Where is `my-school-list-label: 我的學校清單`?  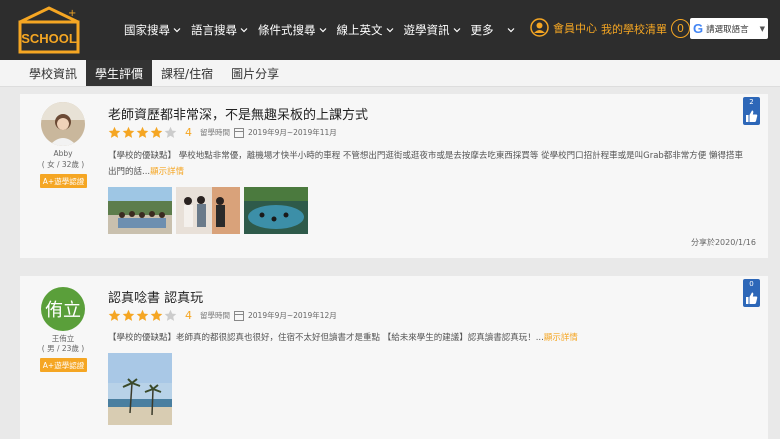 my-school-list-label: 我的學校清單 is located at coordinates (634, 29).